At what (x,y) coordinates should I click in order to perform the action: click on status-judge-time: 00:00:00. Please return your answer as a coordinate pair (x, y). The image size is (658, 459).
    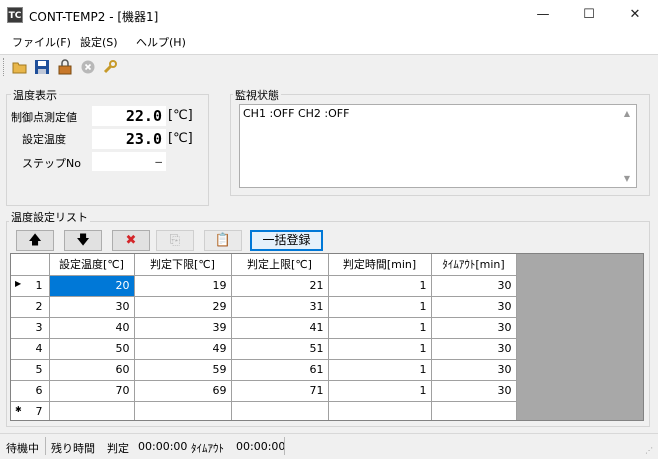
    Looking at the image, I should click on (163, 446).